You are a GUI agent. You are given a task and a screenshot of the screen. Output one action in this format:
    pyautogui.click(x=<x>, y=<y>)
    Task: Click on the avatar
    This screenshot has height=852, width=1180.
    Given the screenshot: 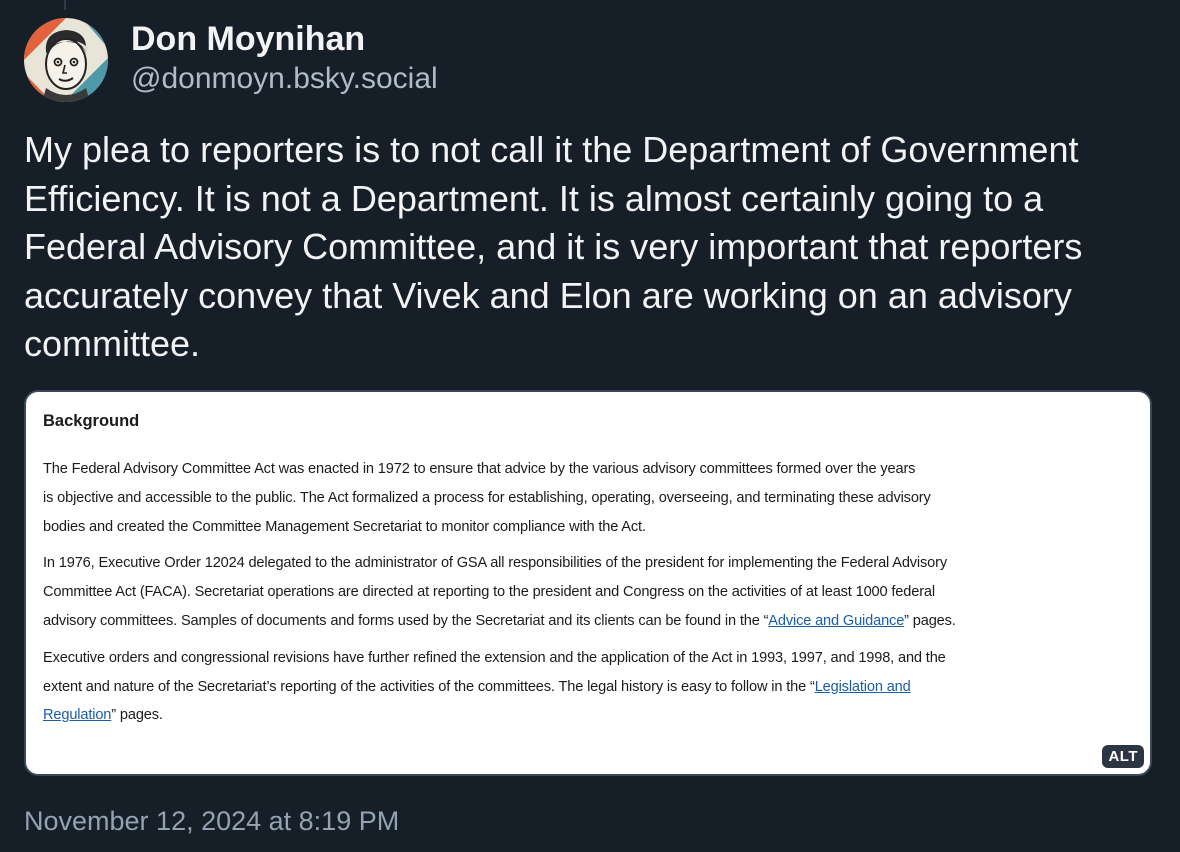 What is the action you would take?
    pyautogui.click(x=66, y=60)
    